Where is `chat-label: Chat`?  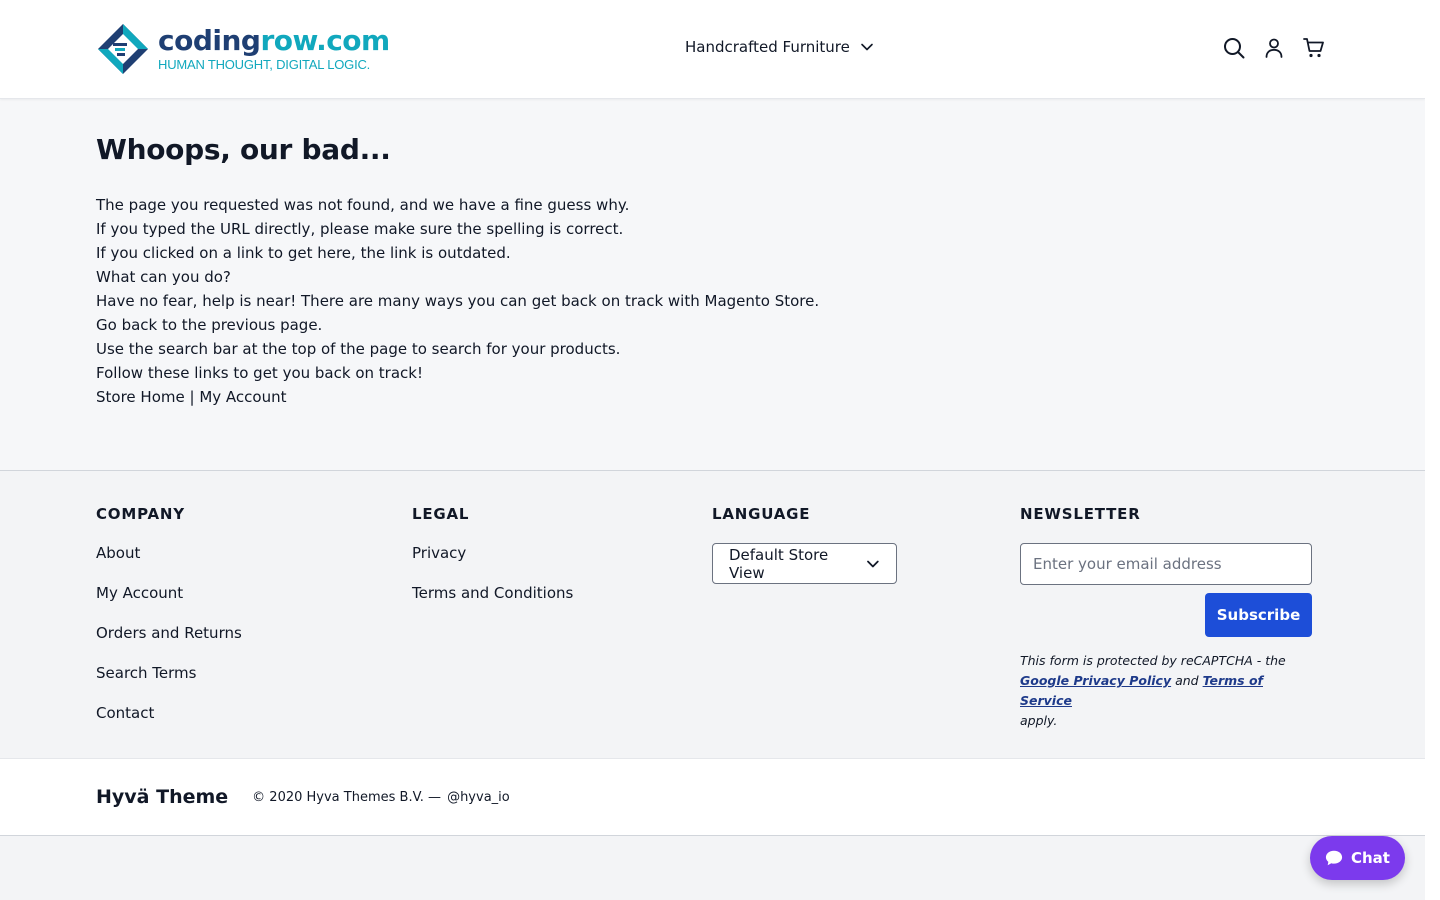
chat-label: Chat is located at coordinates (1370, 858).